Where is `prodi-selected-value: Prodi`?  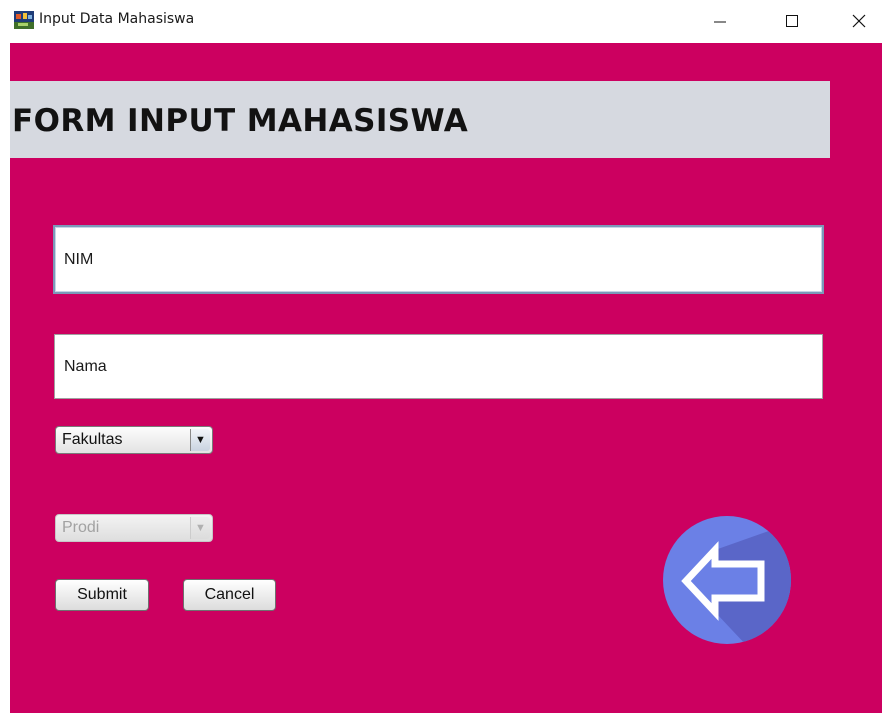 prodi-selected-value: Prodi is located at coordinates (81, 527).